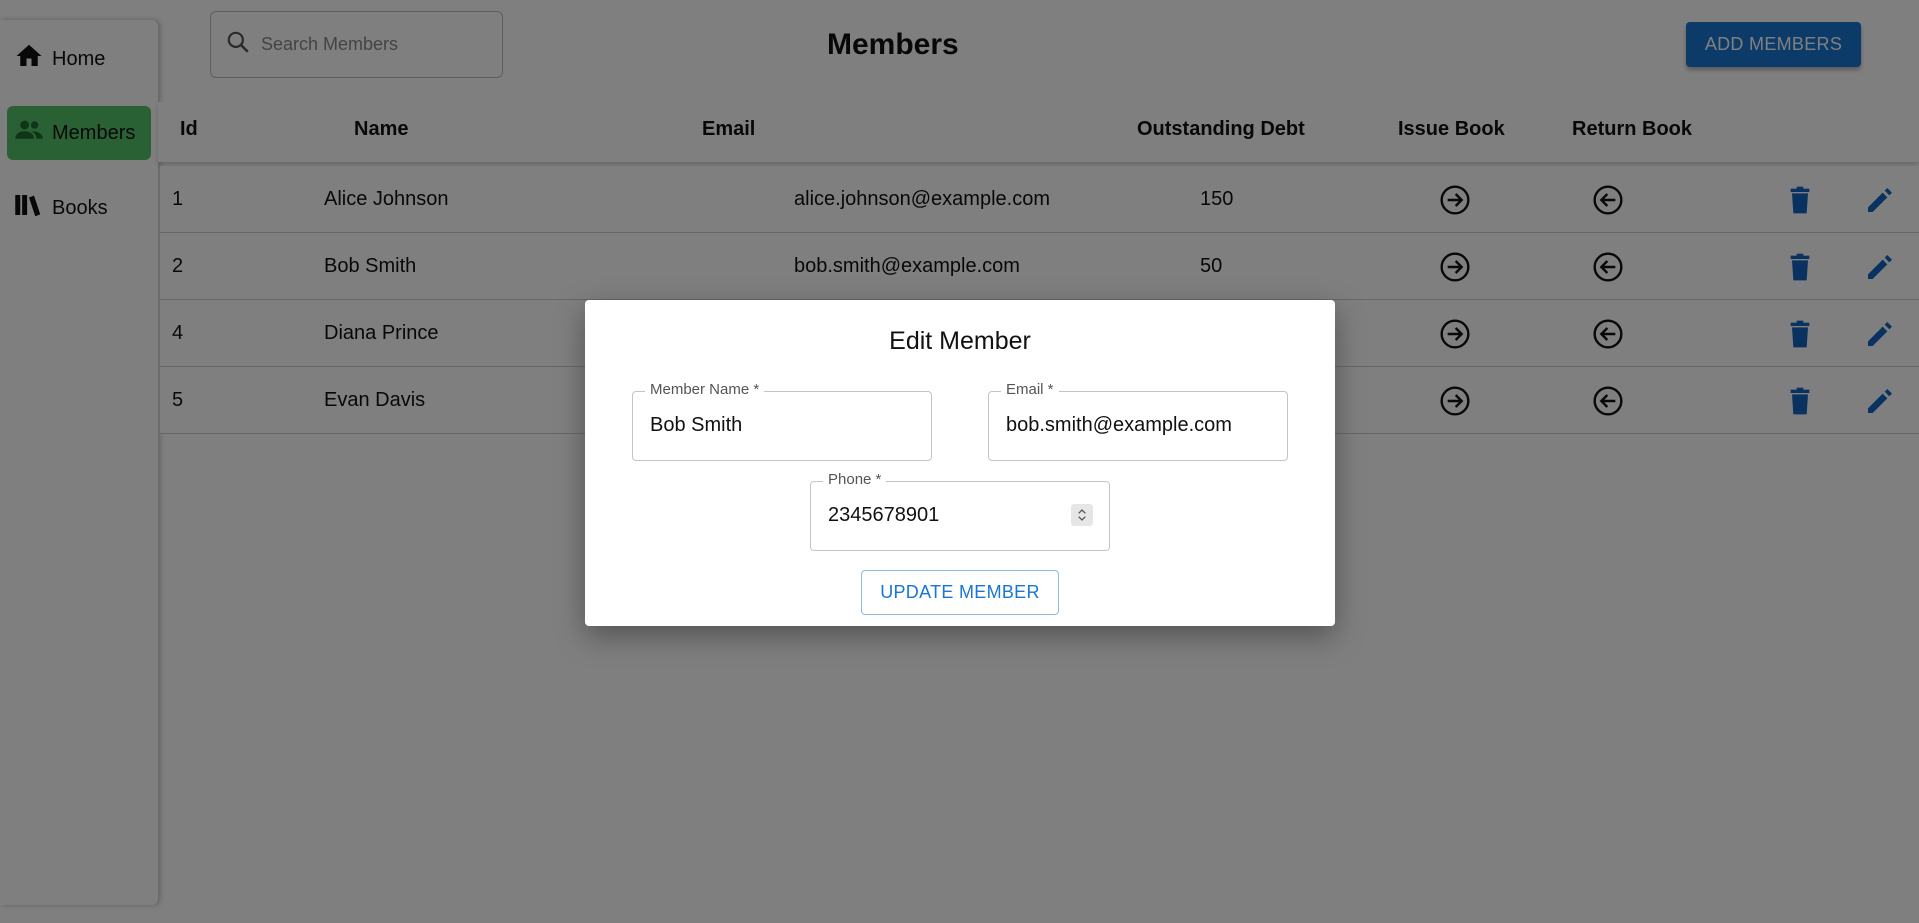 This screenshot has height=923, width=1919. What do you see at coordinates (855, 479) in the screenshot?
I see `phone-label: Phone *` at bounding box center [855, 479].